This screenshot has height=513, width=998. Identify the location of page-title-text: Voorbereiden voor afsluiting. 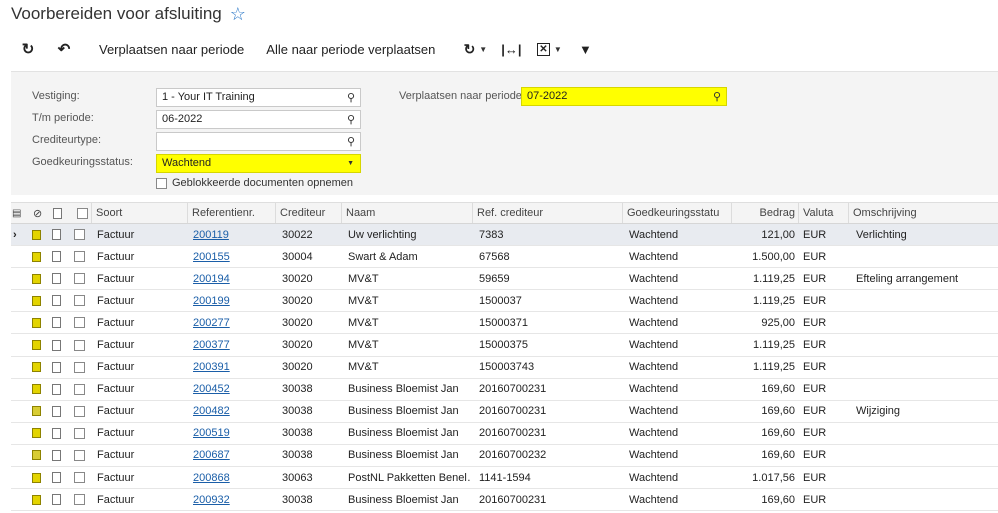
(116, 13).